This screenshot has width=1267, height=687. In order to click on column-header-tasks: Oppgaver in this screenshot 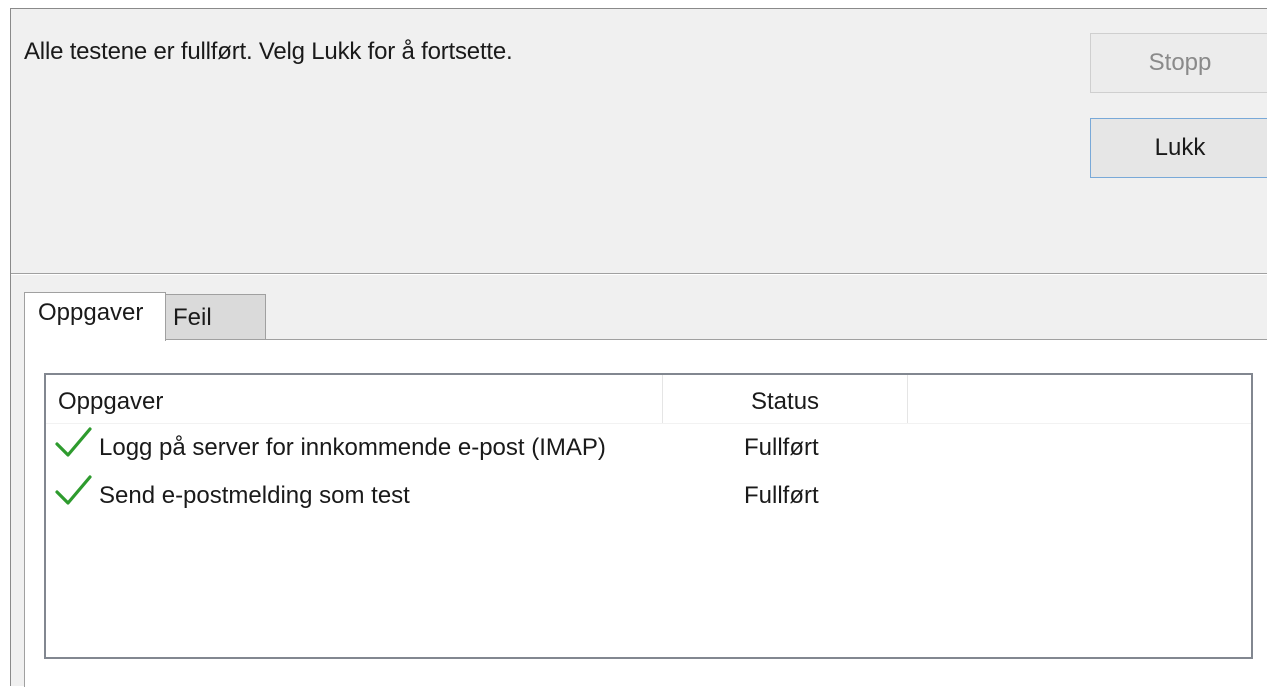, I will do `click(354, 399)`.